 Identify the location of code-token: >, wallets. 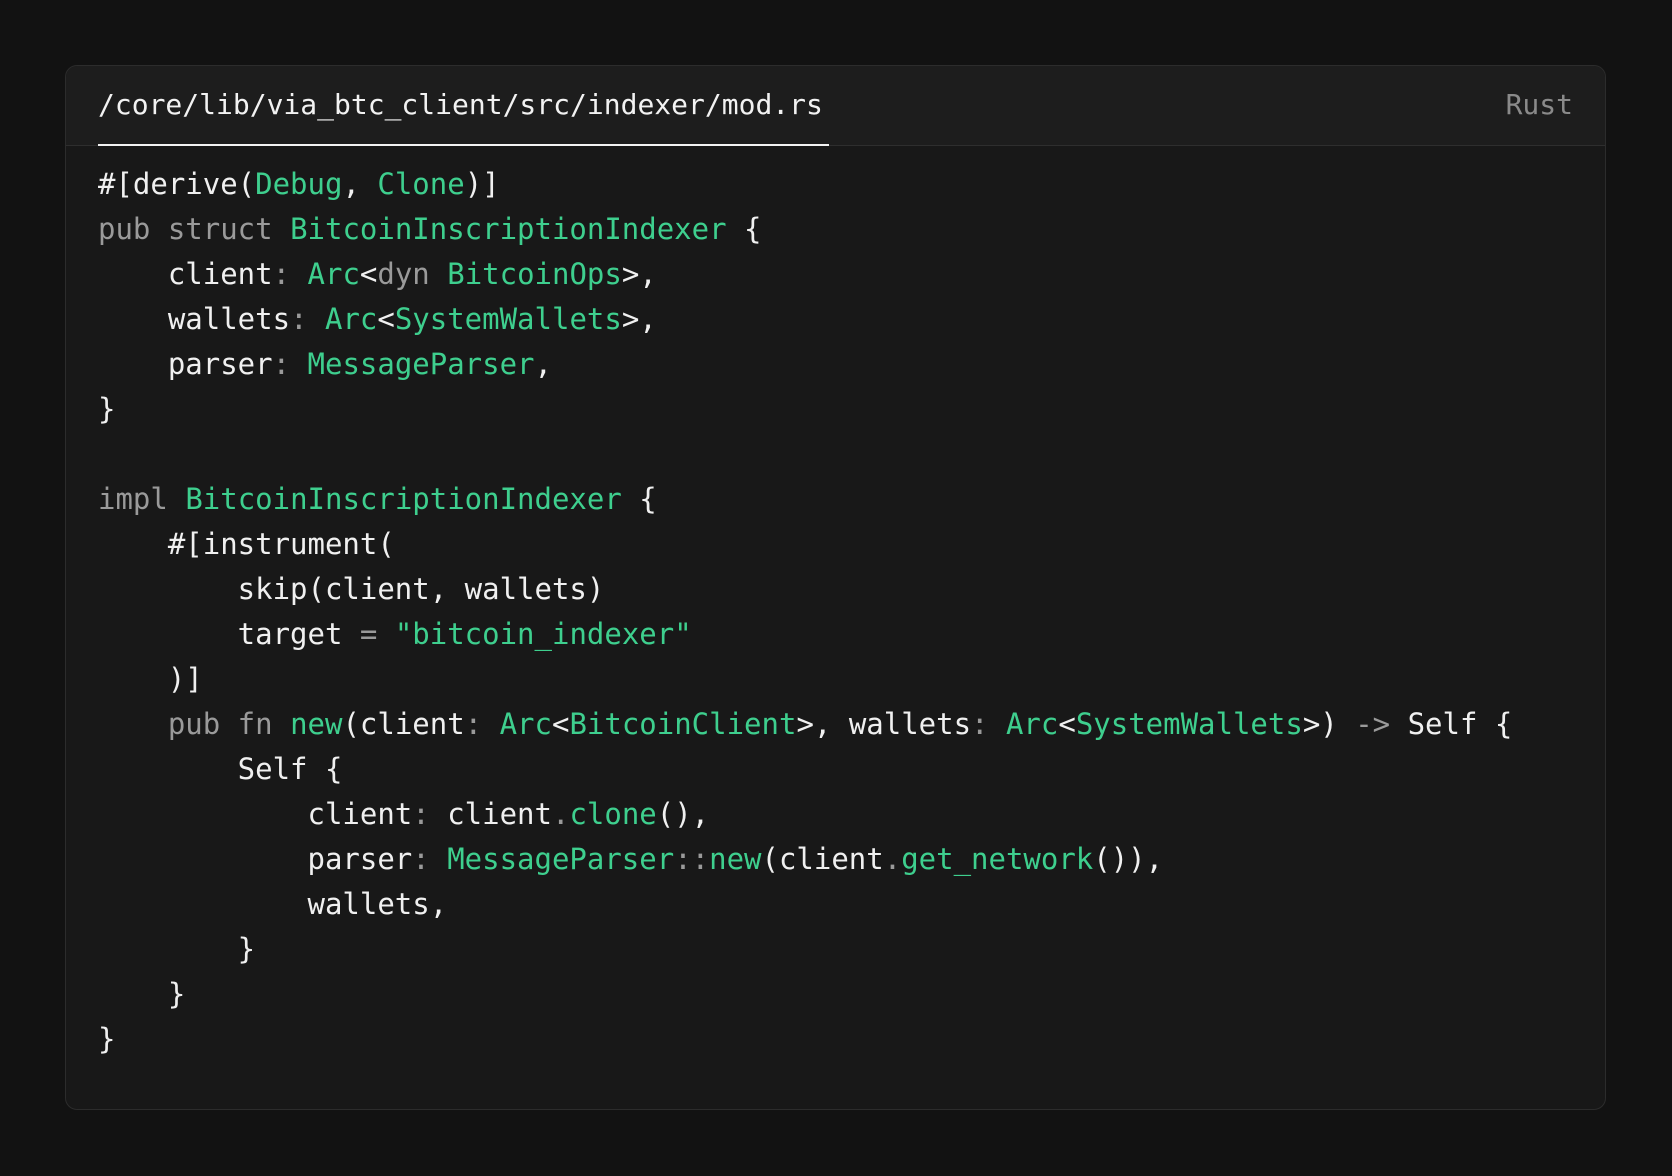
(884, 724).